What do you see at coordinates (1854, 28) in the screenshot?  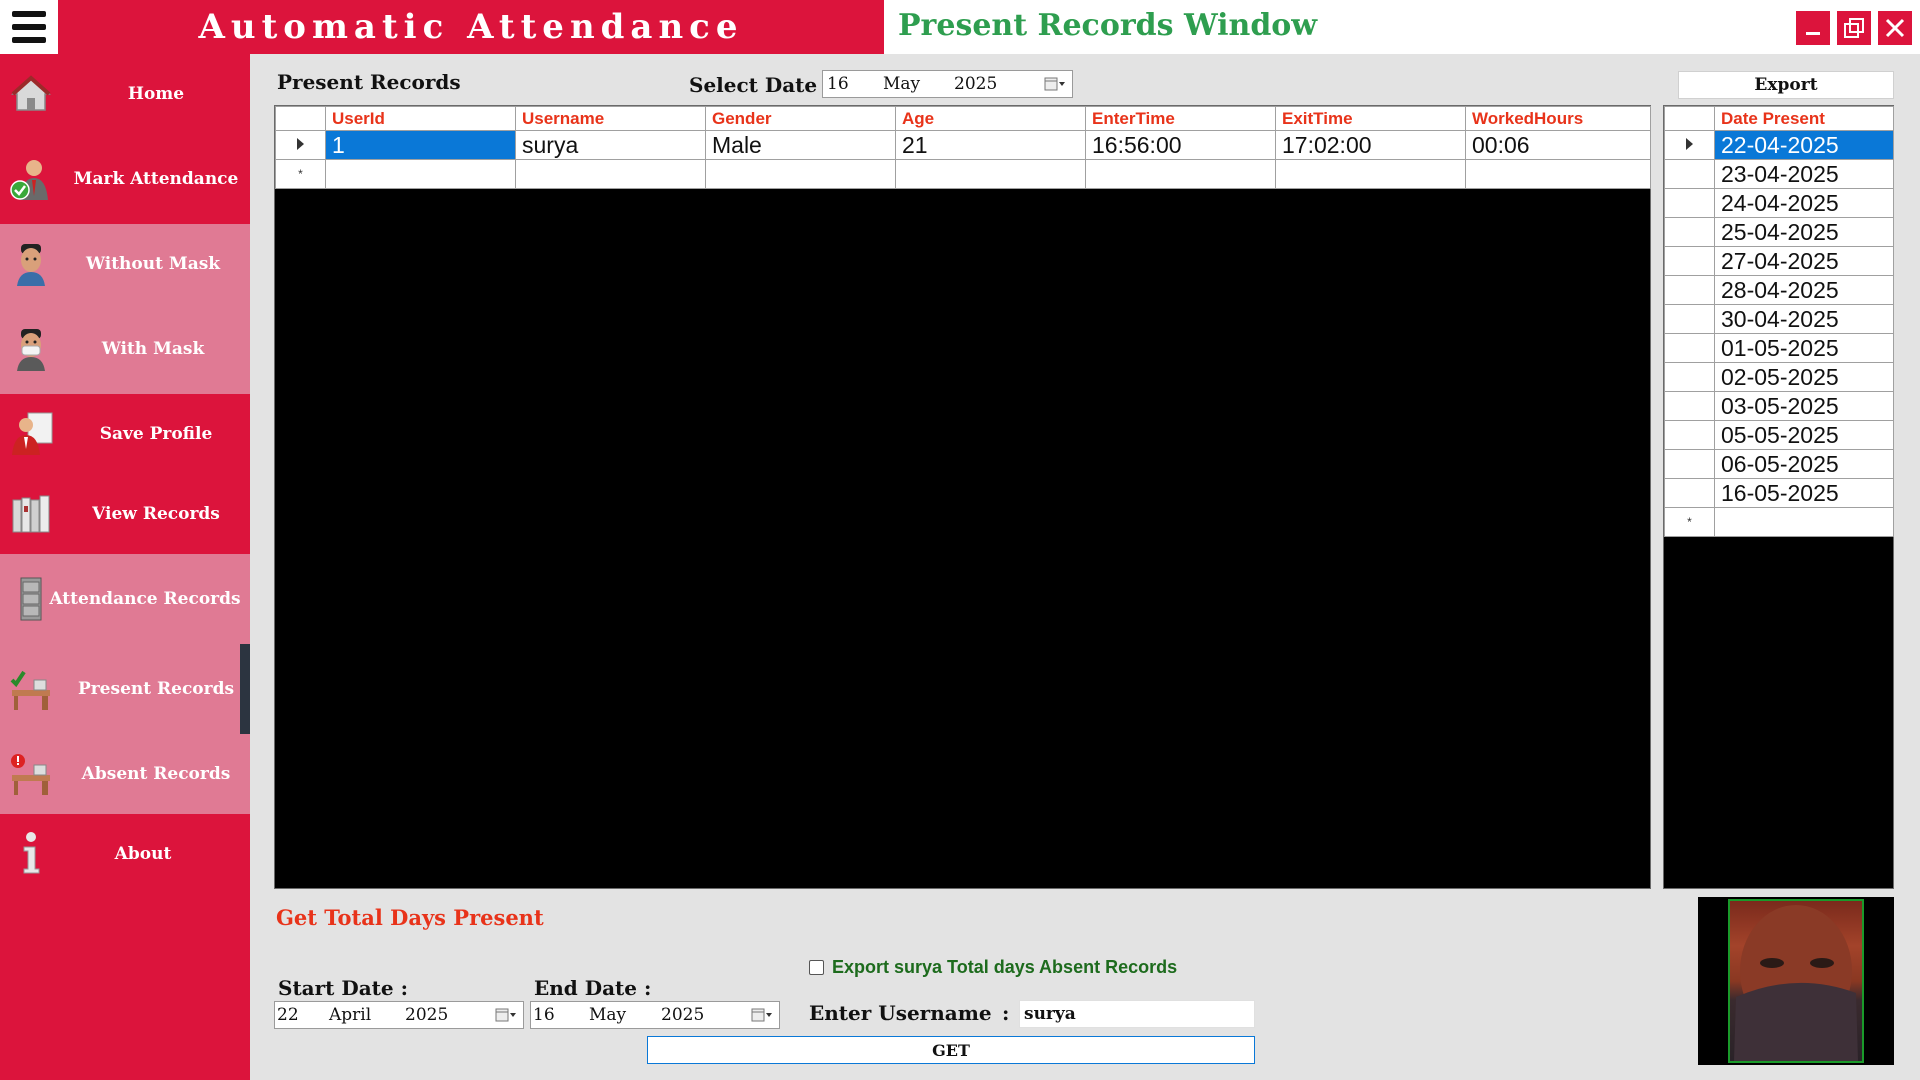 I see `maximize-button` at bounding box center [1854, 28].